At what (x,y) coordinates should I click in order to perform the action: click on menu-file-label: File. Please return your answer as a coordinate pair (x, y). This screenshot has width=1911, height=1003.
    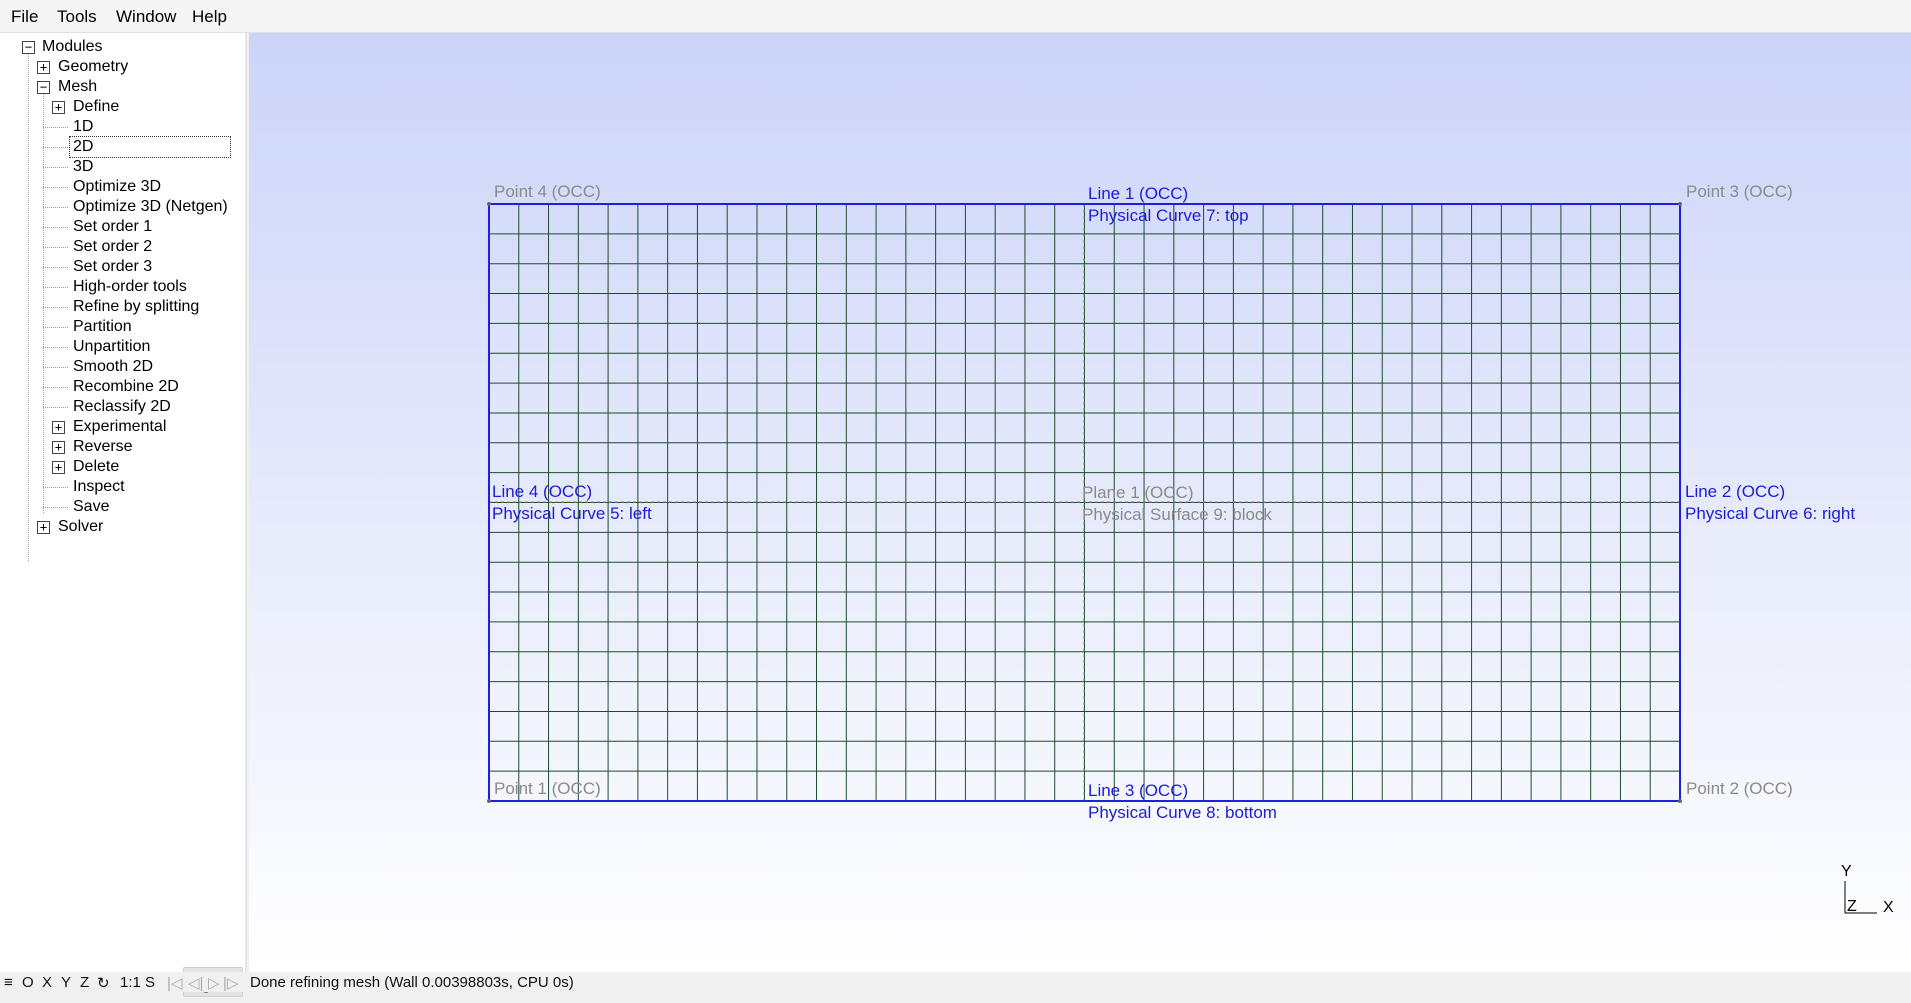
    Looking at the image, I should click on (25, 16).